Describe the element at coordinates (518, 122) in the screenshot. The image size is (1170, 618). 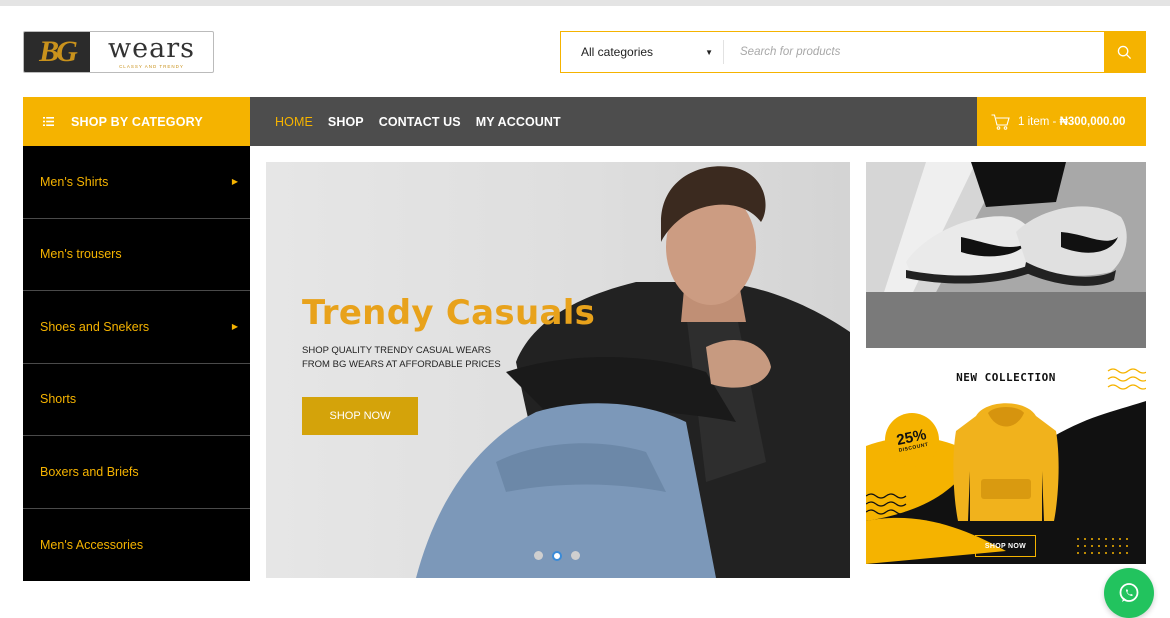
I see `nav-link-my-account: MY ACCOUNT` at that location.